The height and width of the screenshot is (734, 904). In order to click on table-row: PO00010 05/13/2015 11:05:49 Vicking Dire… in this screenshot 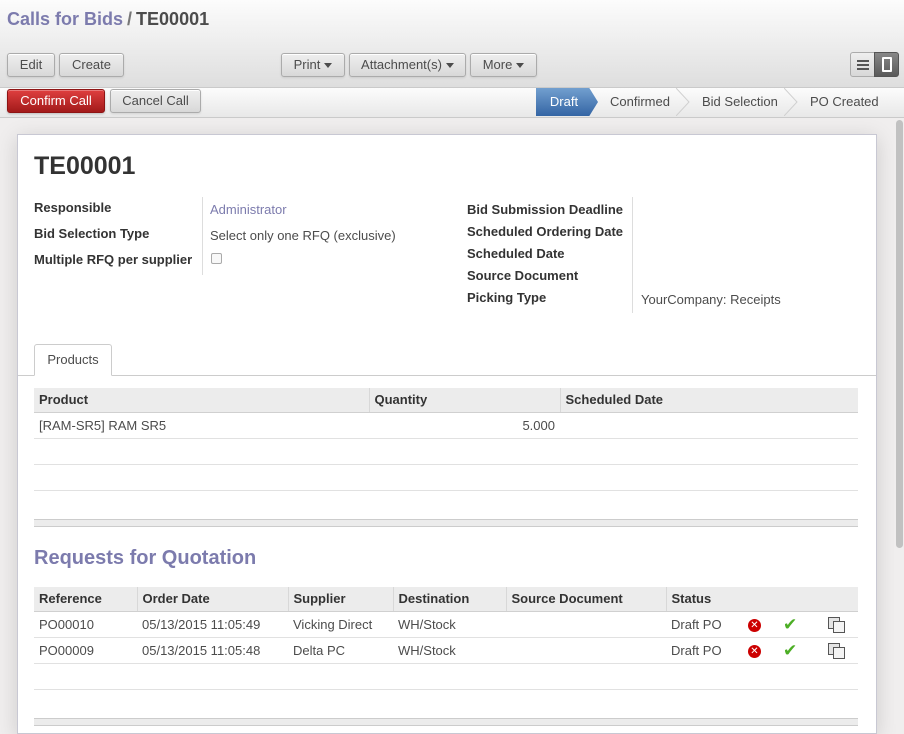, I will do `click(446, 624)`.